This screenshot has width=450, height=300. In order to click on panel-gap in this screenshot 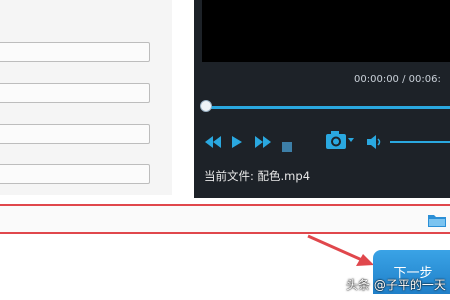, I will do `click(183, 99)`.